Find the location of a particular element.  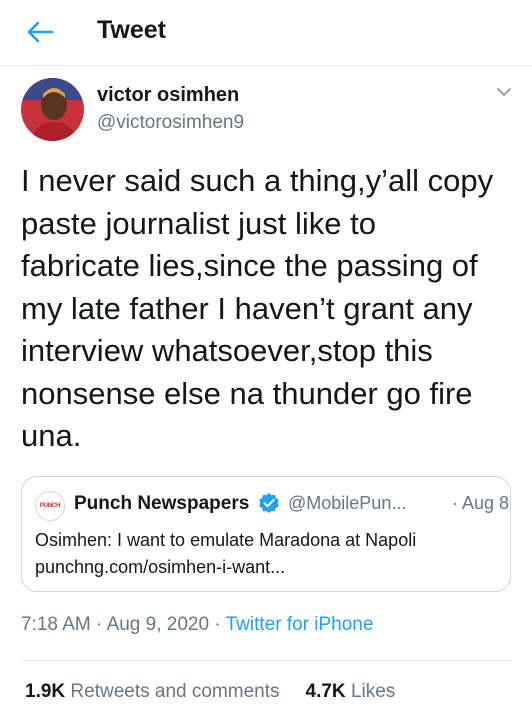

tweet-stats: 1.9K Retweets and comments 4.7K Likes is located at coordinates (210, 692).